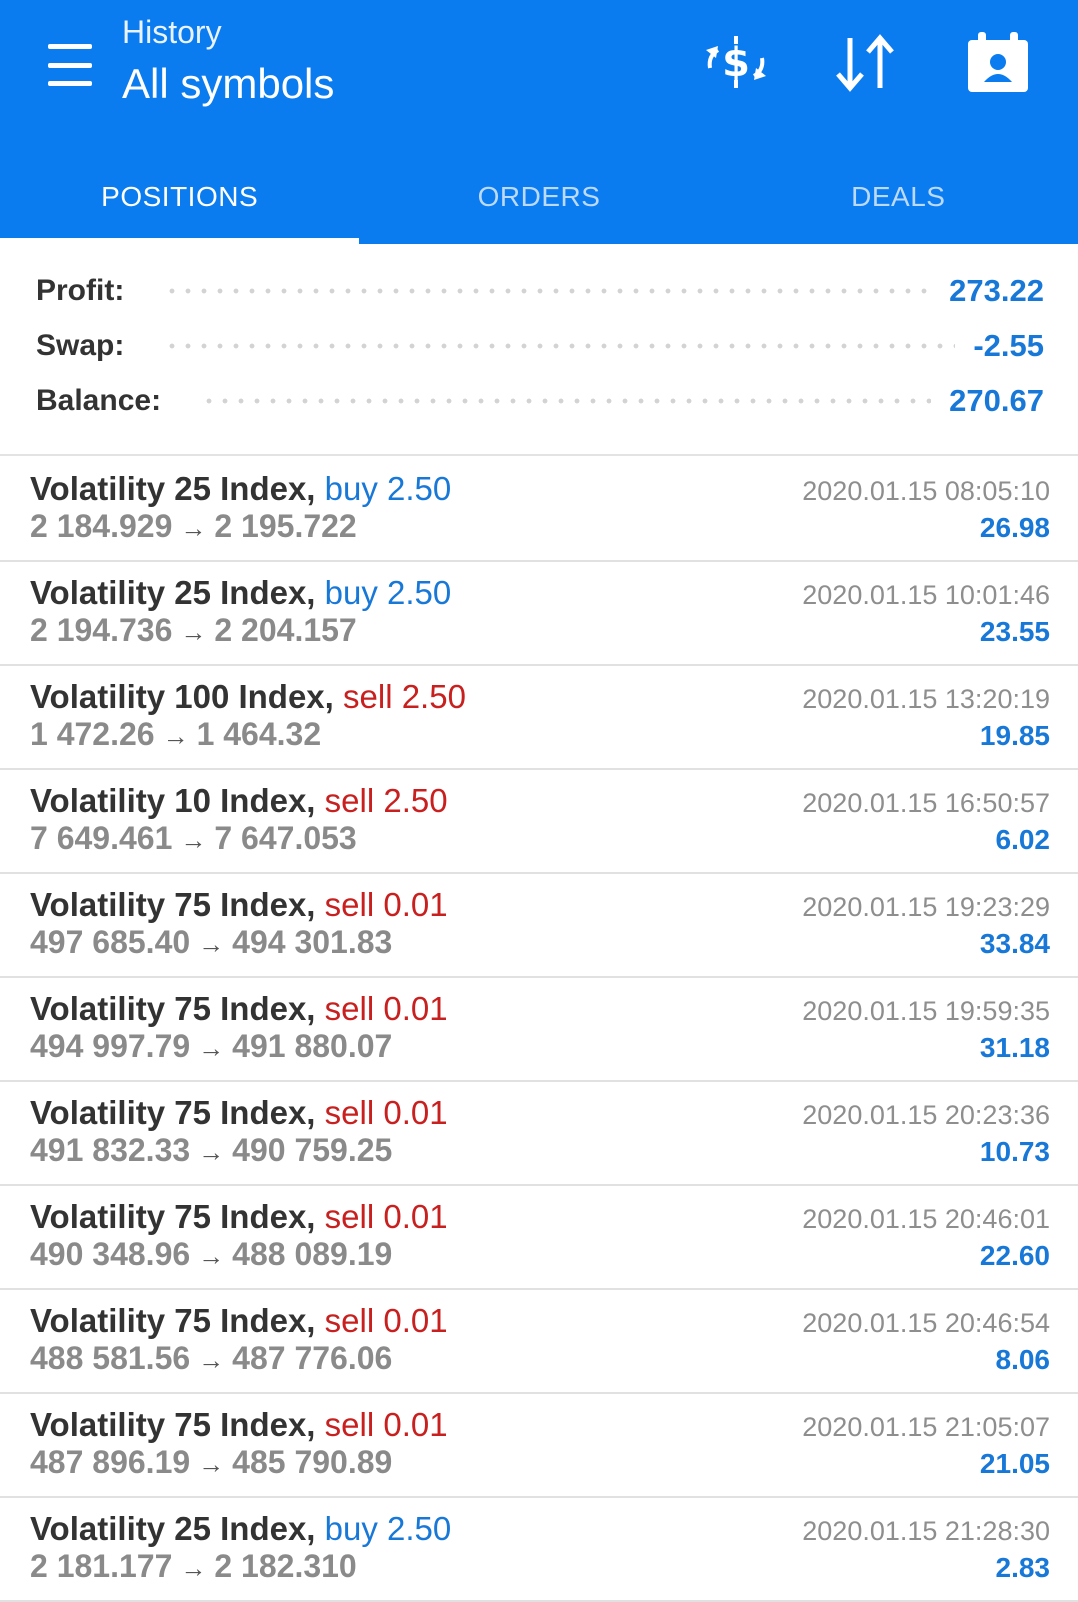  Describe the element at coordinates (110, 1046) in the screenshot. I see `open-price: 494 997.79` at that location.